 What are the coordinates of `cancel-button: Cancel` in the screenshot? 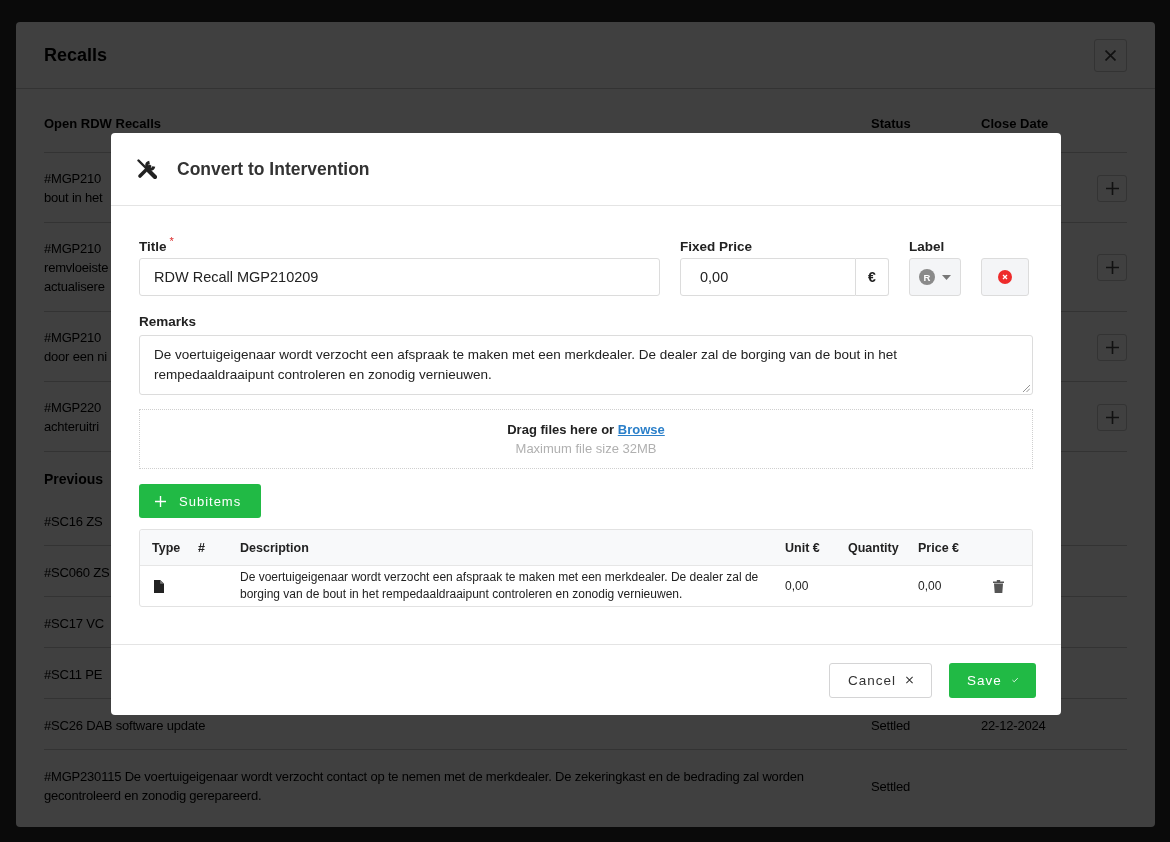 It's located at (880, 680).